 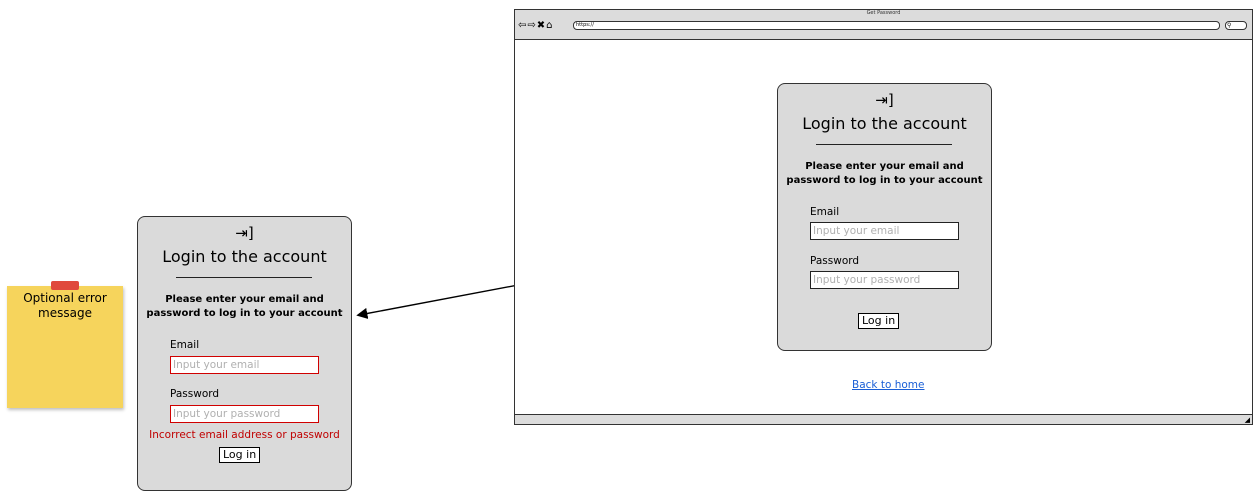 I want to click on forward-arrow-icon: ⇨, so click(x=531, y=25).